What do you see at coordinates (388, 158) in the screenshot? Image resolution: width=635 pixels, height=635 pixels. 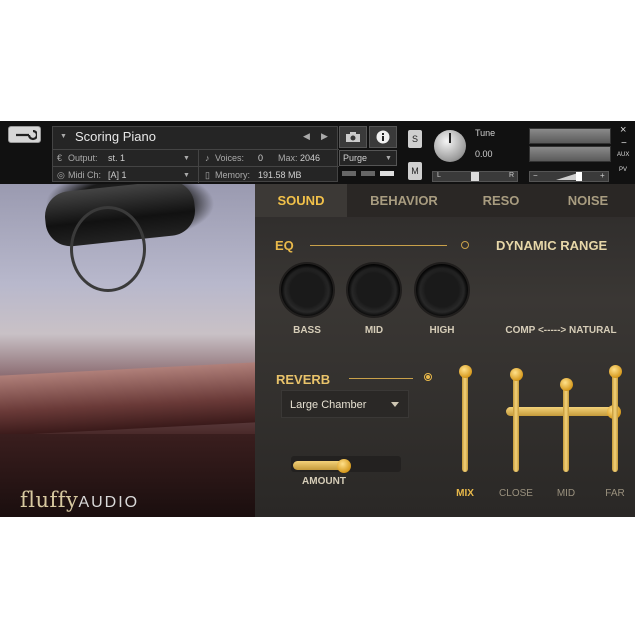 I see `purge-dropdown-icon: ▼` at bounding box center [388, 158].